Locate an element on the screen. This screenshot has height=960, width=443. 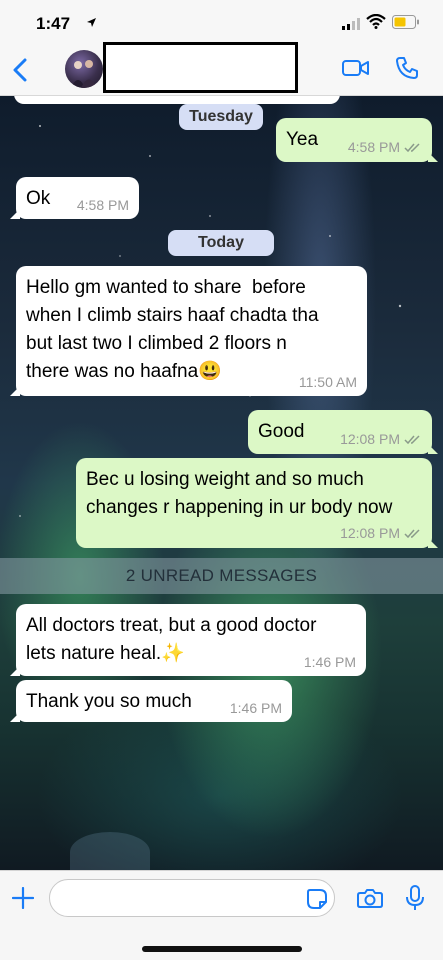
date-separator-tuesday: Tuesday is located at coordinates (221, 117).